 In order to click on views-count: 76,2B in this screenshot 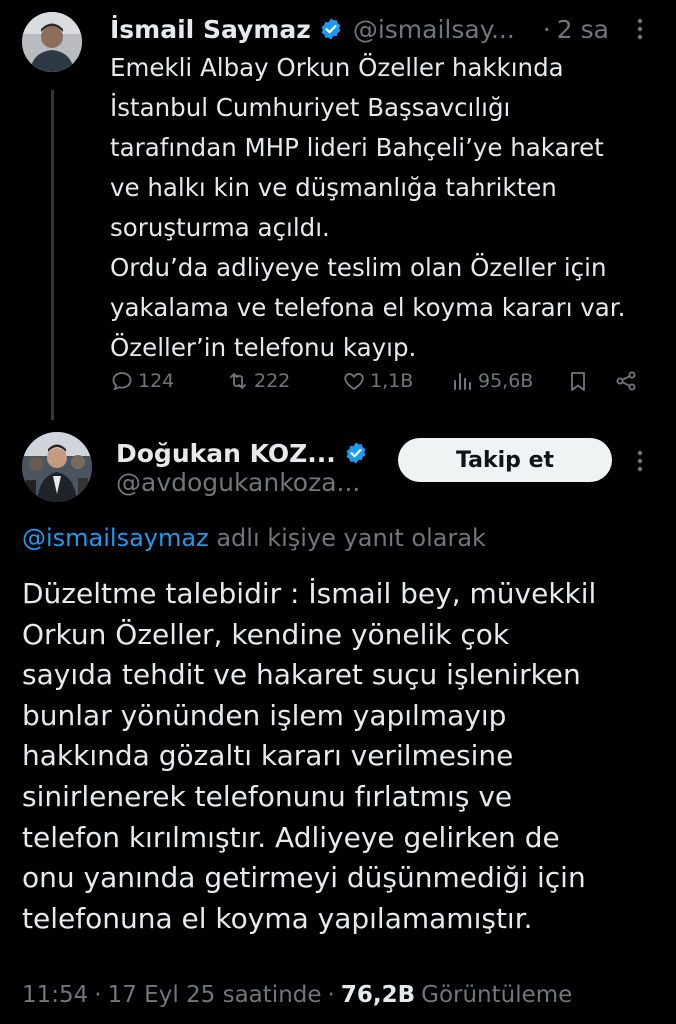, I will do `click(378, 995)`.